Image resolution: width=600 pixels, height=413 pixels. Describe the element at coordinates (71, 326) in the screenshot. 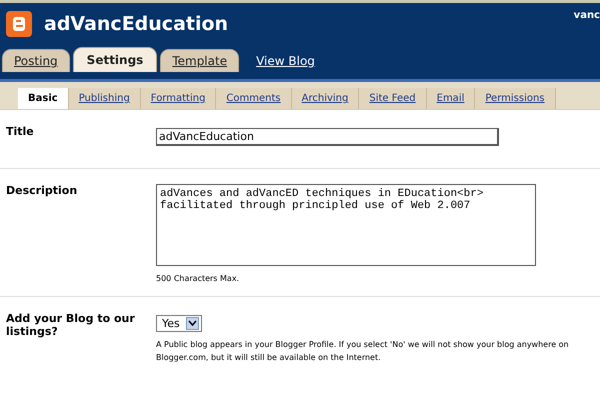

I see `field-label: Add your Blog to our listings?` at that location.